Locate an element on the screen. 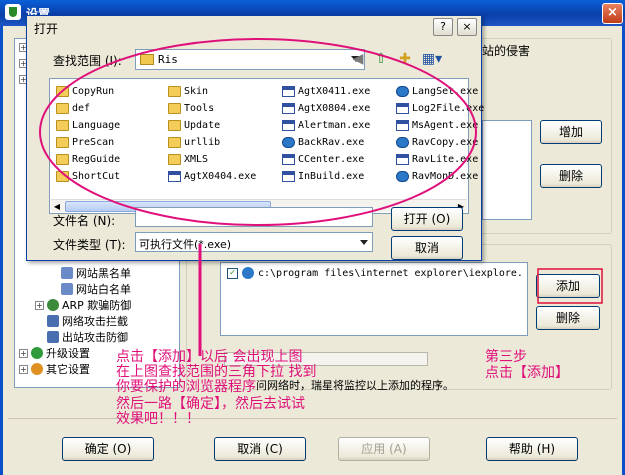 This screenshot has height=475, width=625. folder-icon is located at coordinates (147, 59).